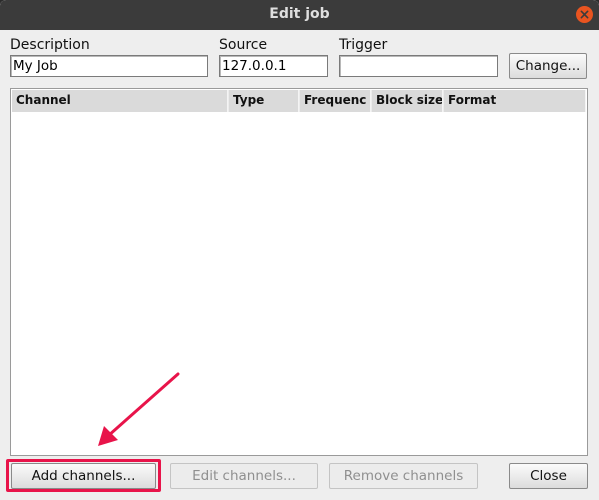  I want to click on window-title: Edit job, so click(299, 14).